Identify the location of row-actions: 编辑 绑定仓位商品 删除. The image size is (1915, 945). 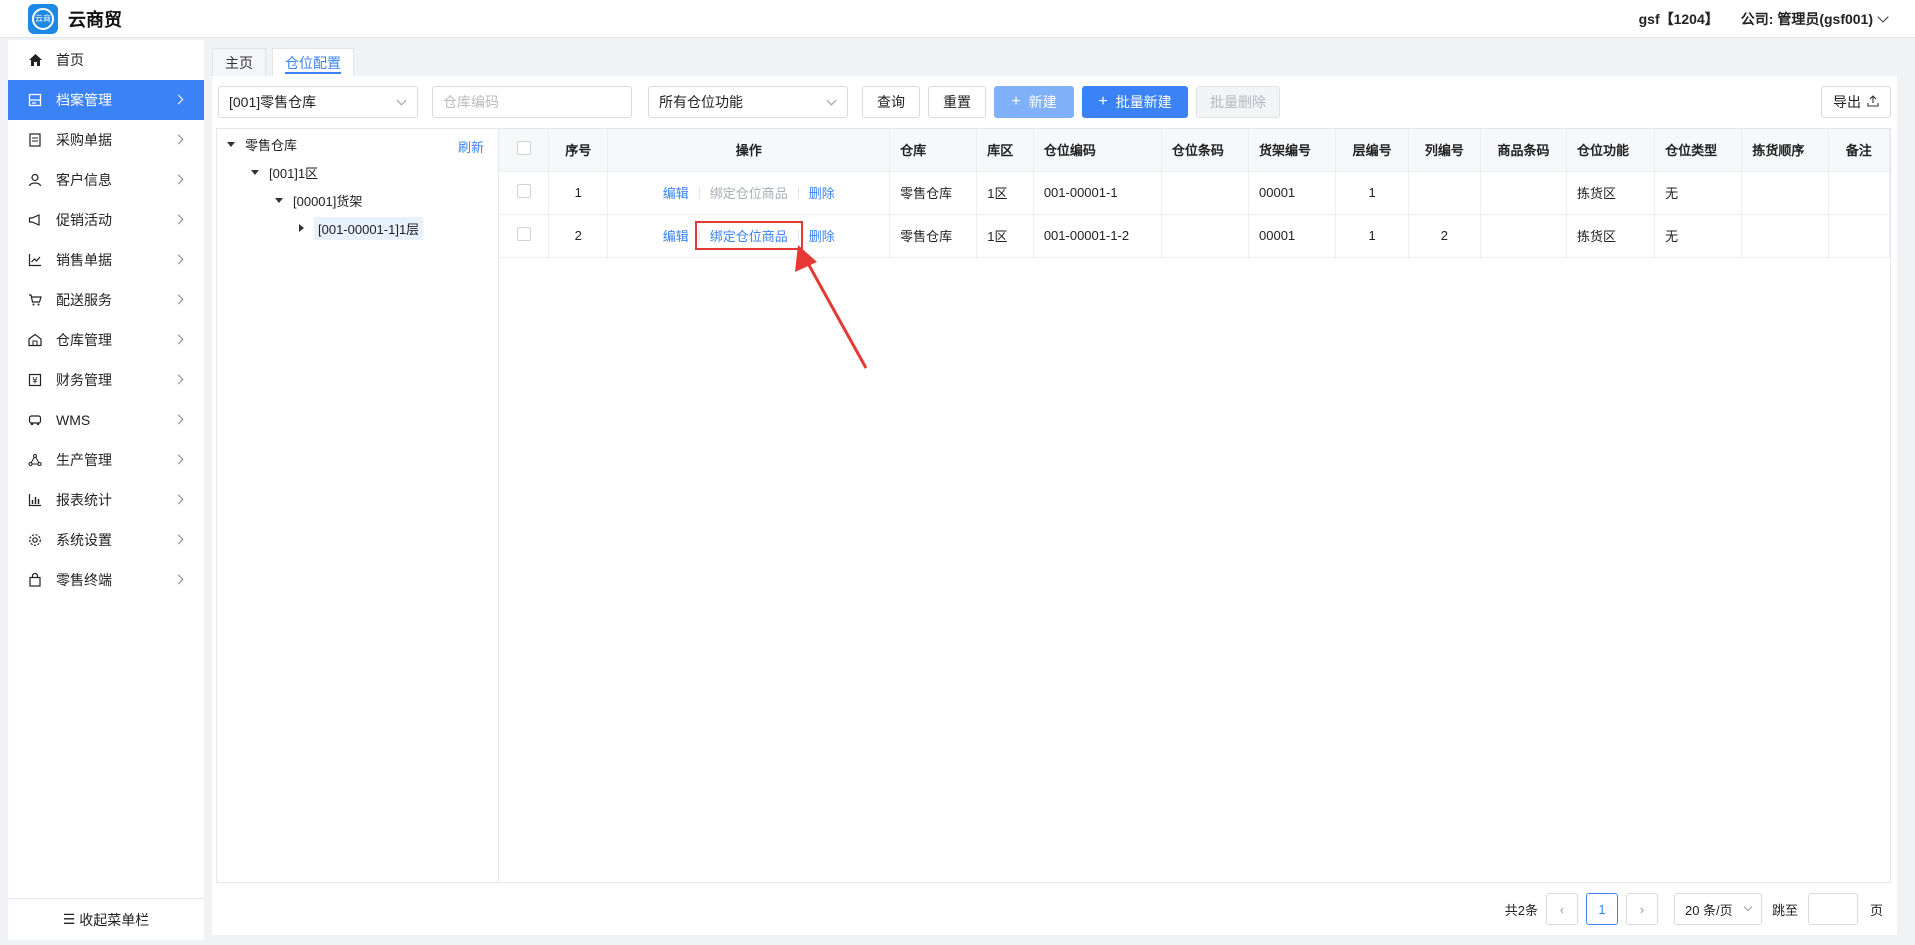
(749, 236).